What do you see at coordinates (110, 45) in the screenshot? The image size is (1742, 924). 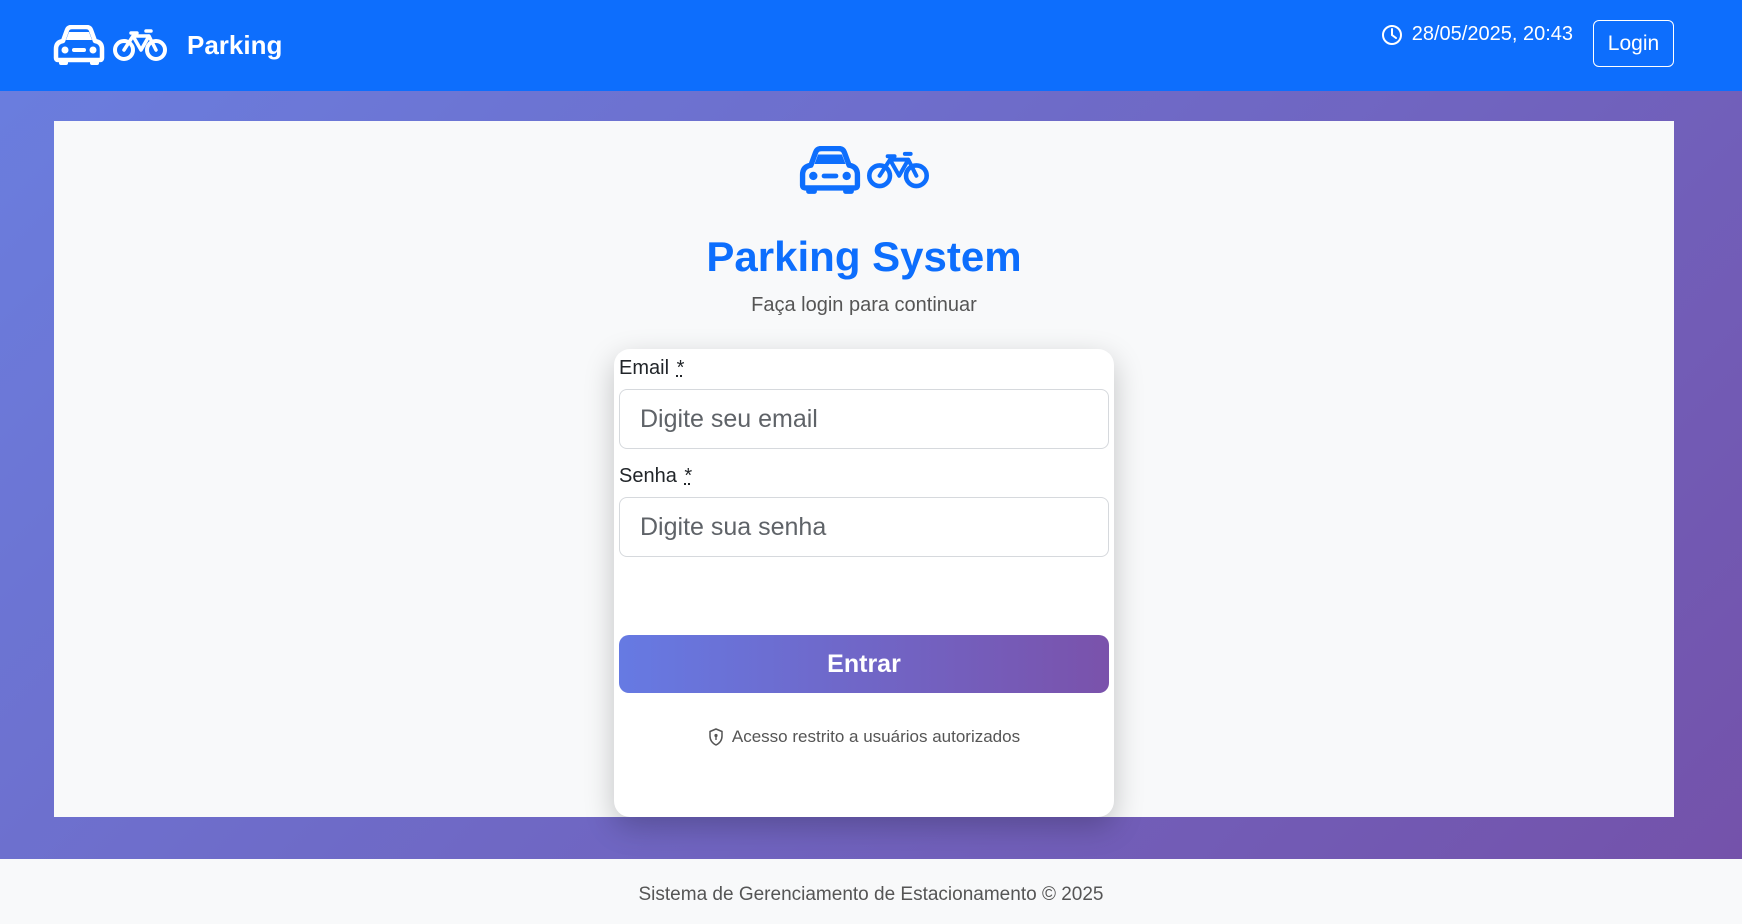 I see `brand-icons` at bounding box center [110, 45].